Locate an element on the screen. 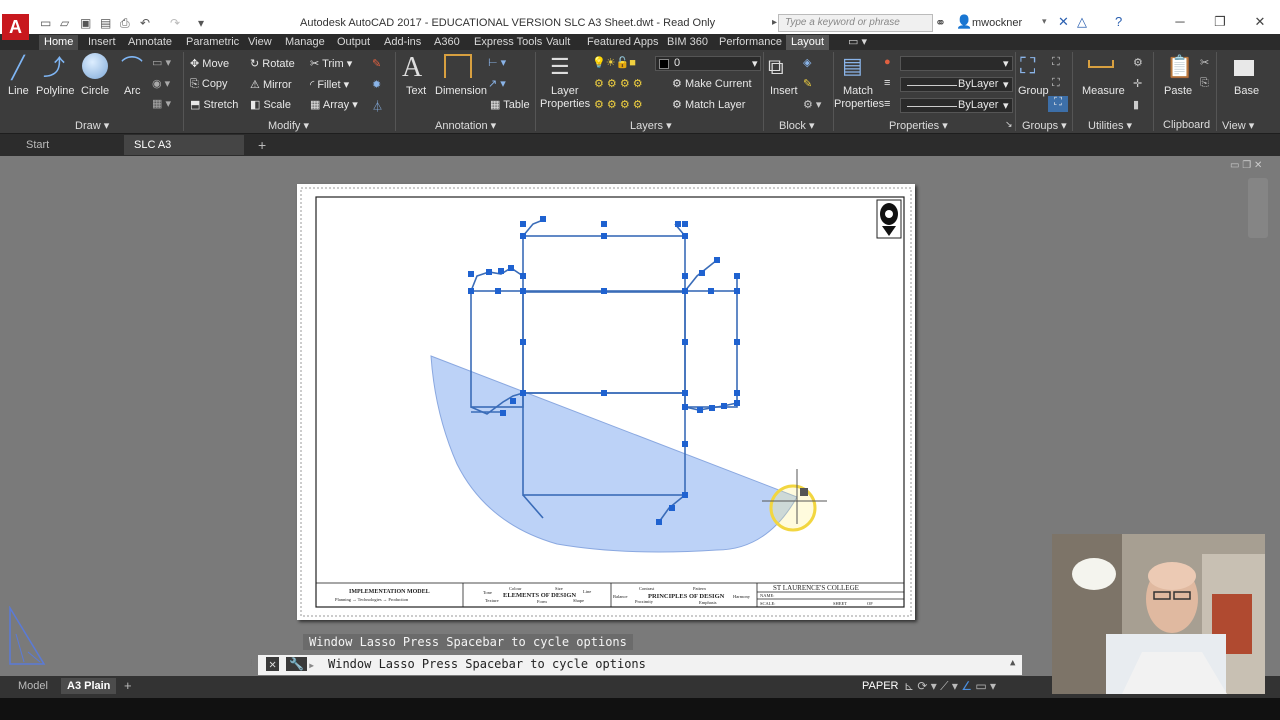 This screenshot has height=720, width=1280. viewport-controls: ▭ ❐ ✕ is located at coordinates (1246, 165).